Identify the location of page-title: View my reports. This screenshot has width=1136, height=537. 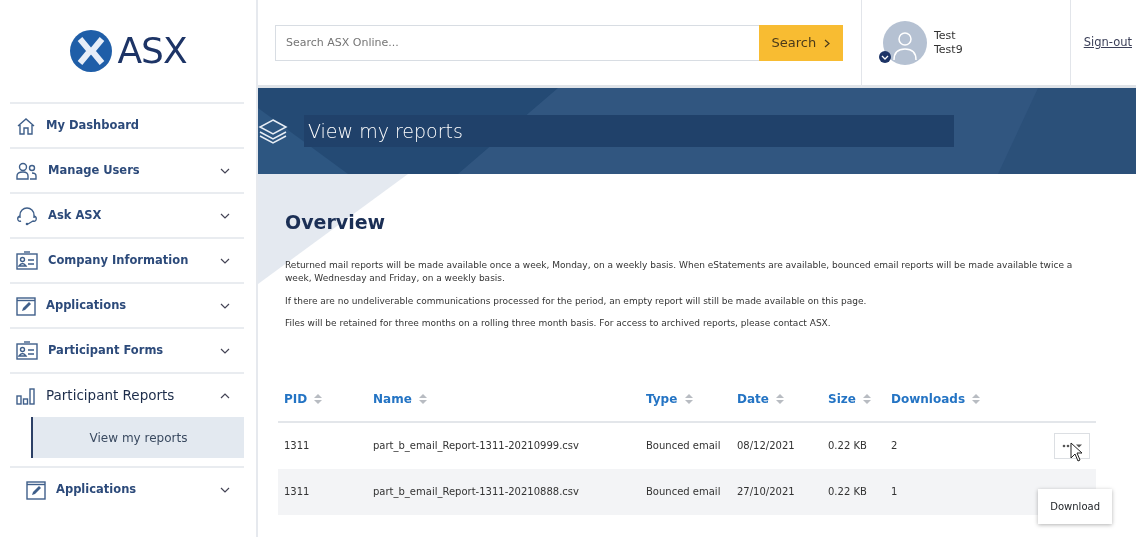
(385, 131).